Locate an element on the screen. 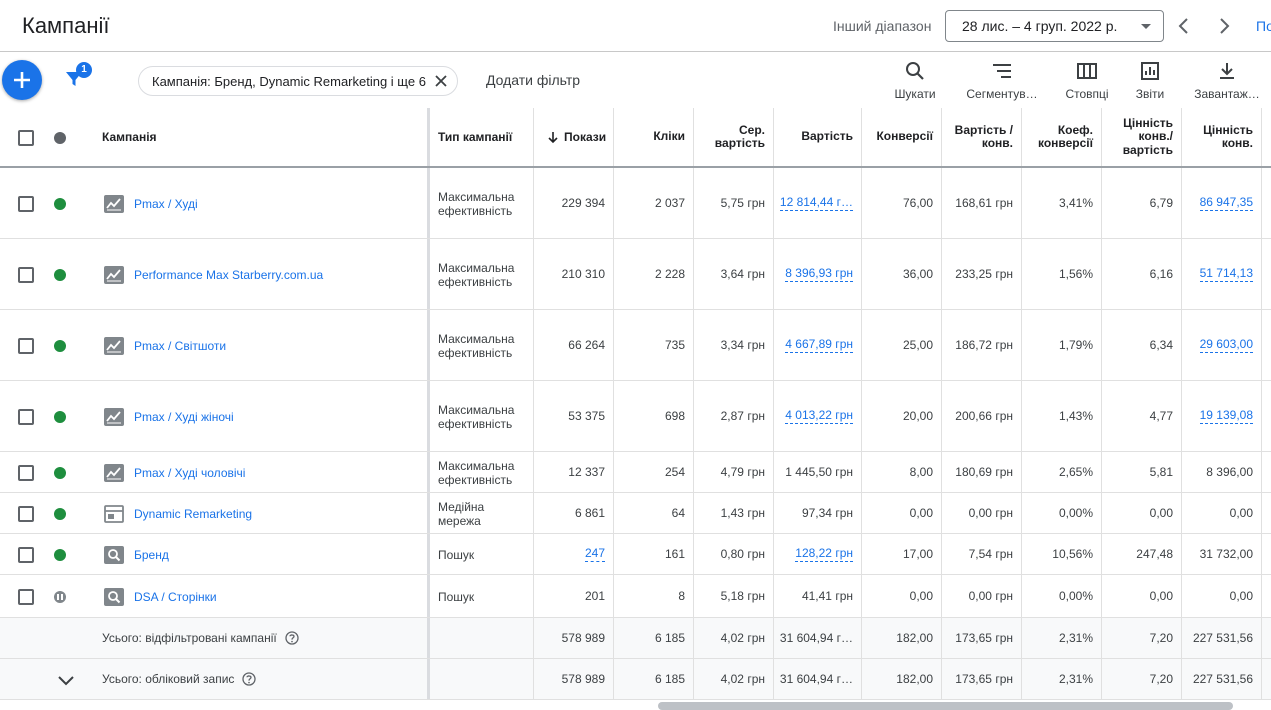 The width and height of the screenshot is (1271, 710). column-header-avg-cpc: Сер. вартість is located at coordinates (733, 137).